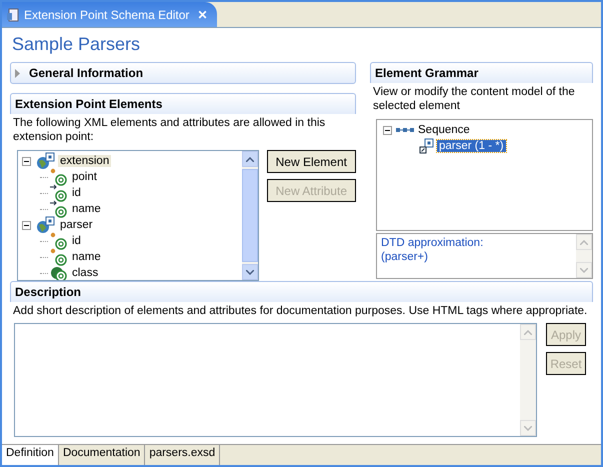 This screenshot has height=467, width=603. Describe the element at coordinates (13, 15) in the screenshot. I see `document-icon` at that location.